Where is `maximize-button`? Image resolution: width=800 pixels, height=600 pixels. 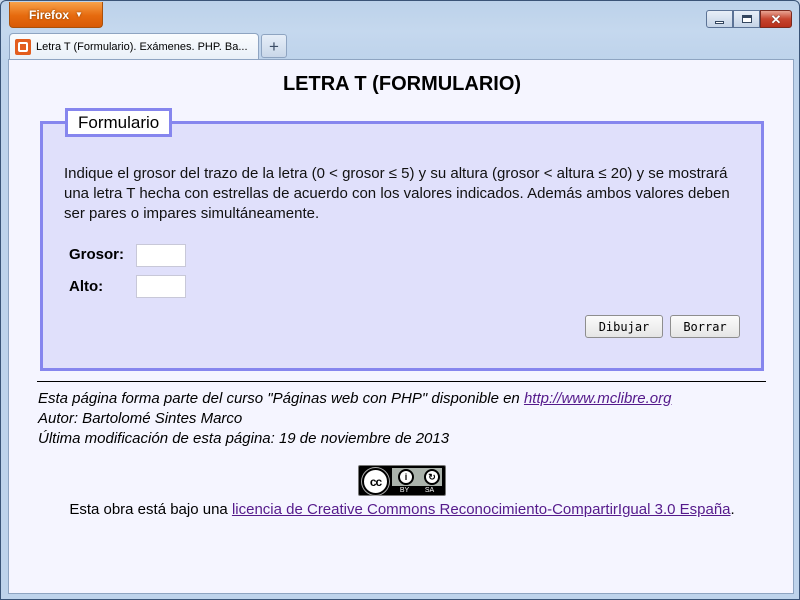 maximize-button is located at coordinates (746, 19).